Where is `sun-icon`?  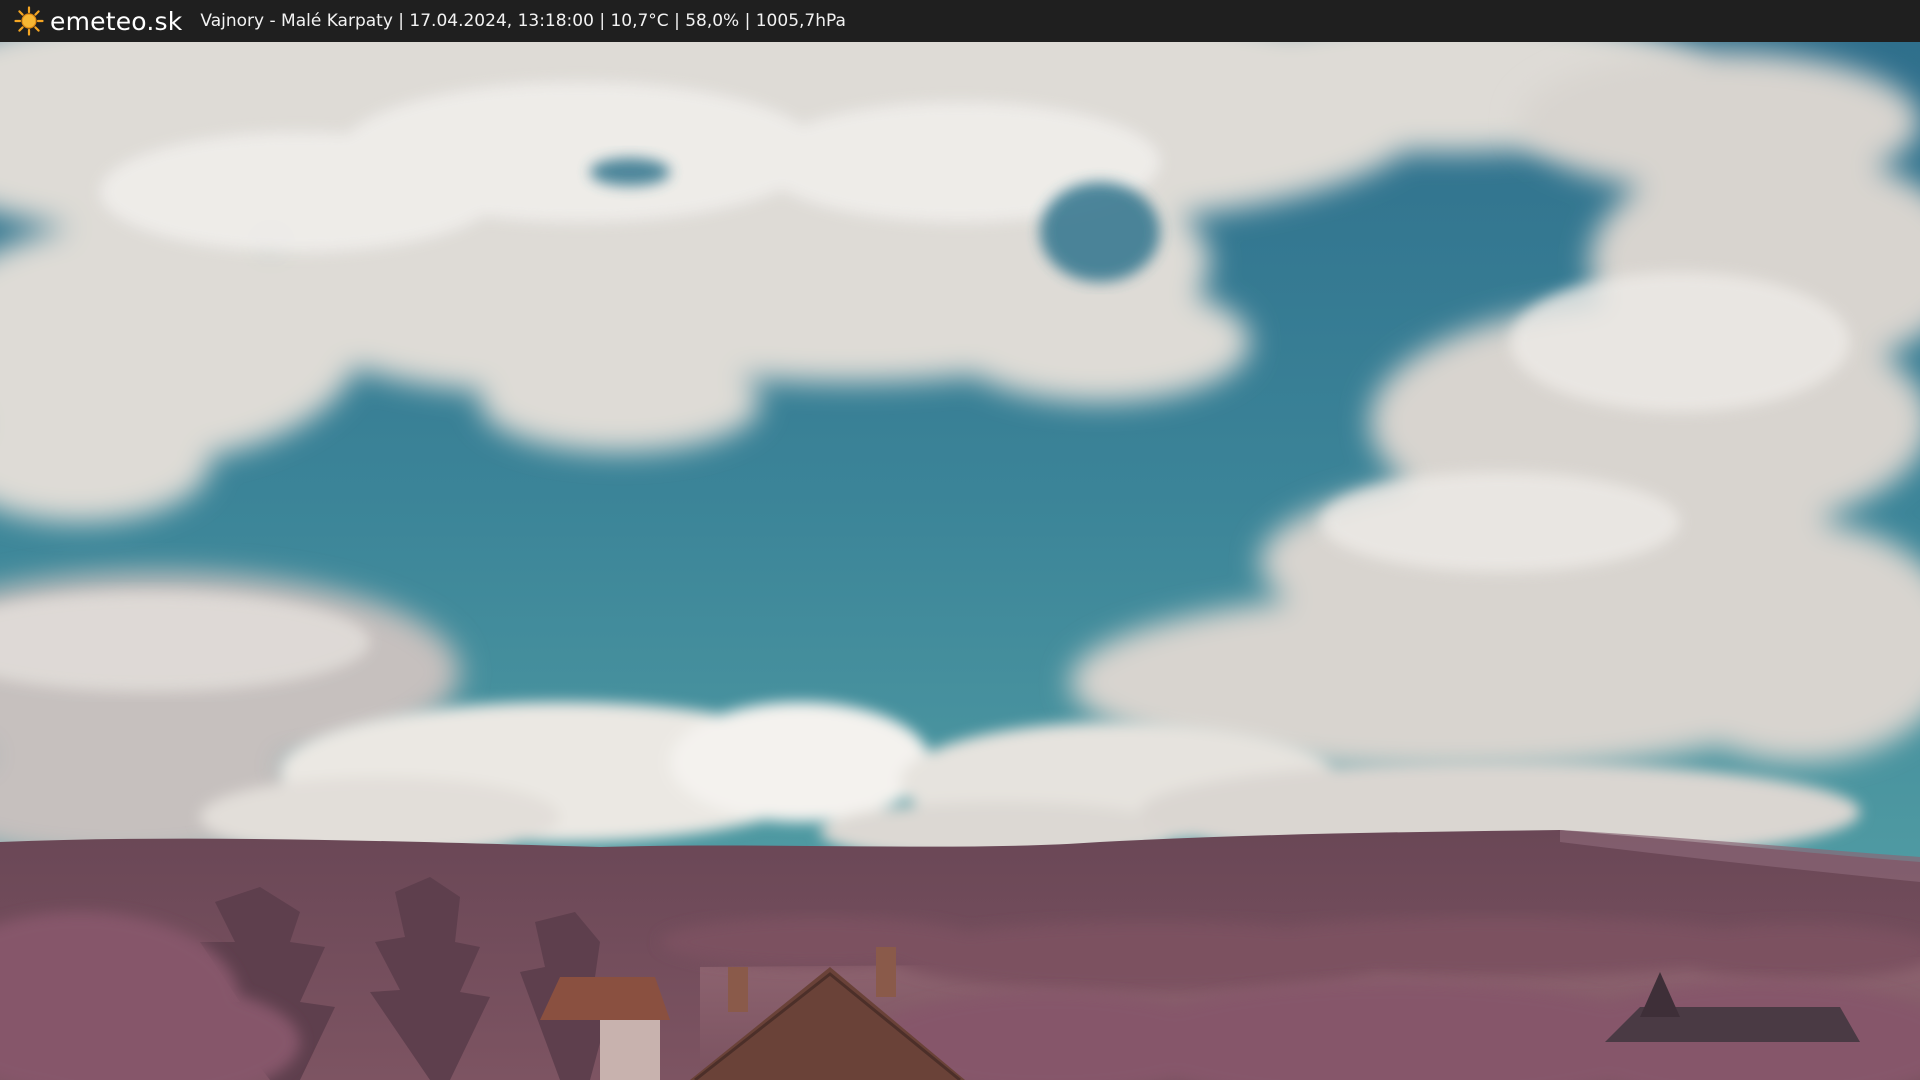
sun-icon is located at coordinates (29, 21).